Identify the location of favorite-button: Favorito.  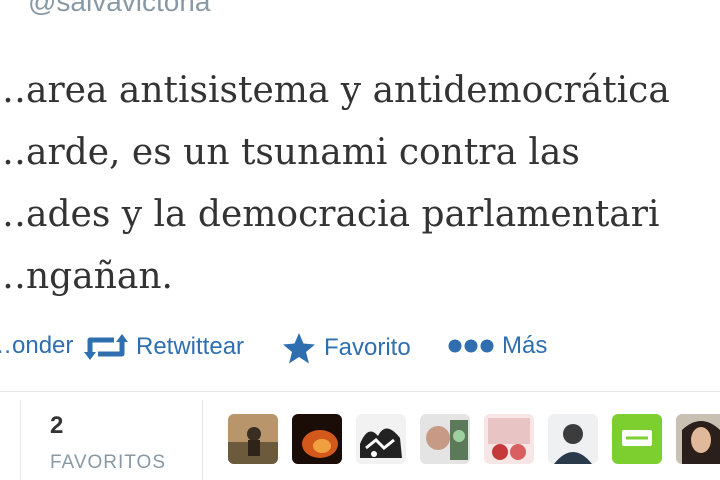
(346, 348).